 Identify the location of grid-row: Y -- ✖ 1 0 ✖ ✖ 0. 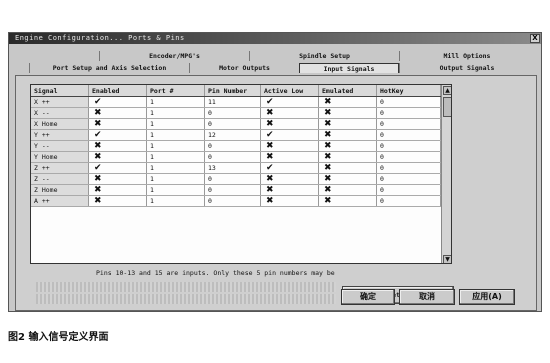
(241, 146).